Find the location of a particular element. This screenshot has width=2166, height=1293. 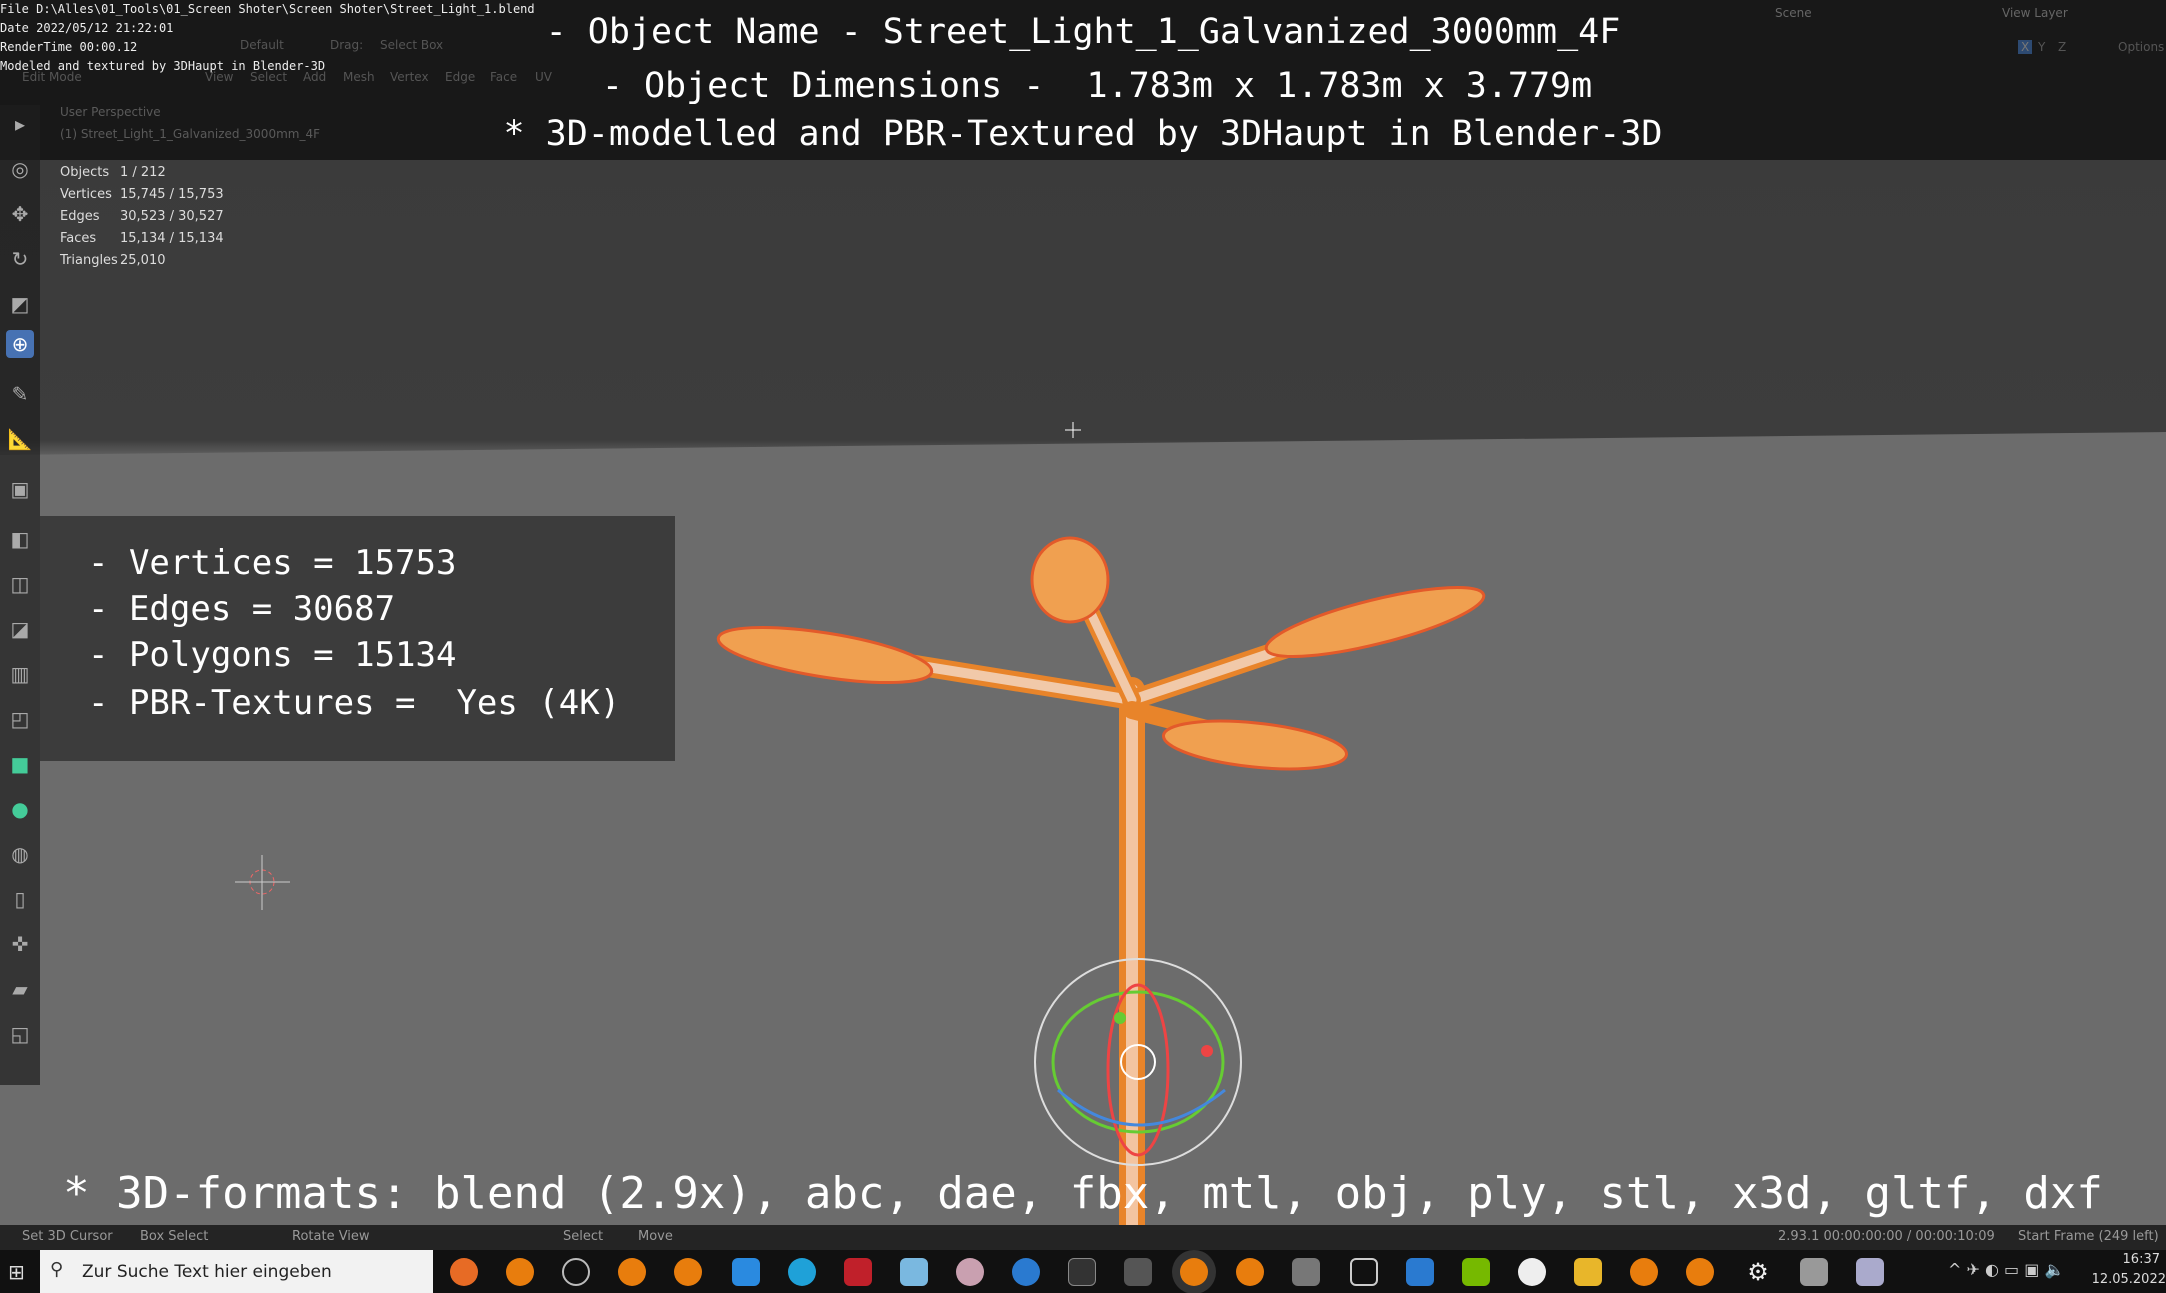

hint-box-select: Box Select is located at coordinates (174, 1236).